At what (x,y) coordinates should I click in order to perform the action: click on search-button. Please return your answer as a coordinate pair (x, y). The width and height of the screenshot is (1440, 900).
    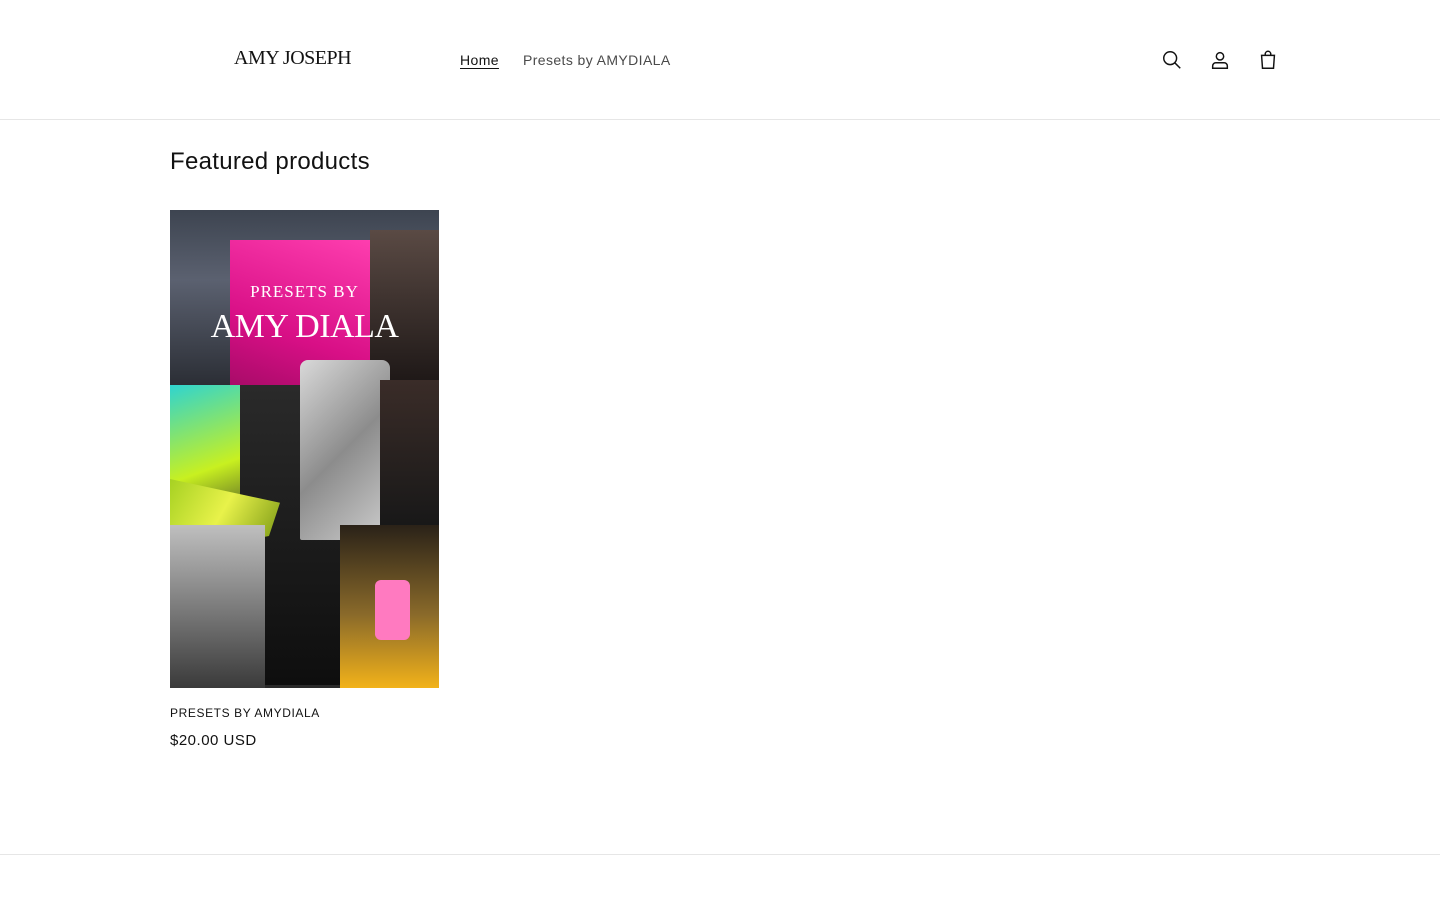
    Looking at the image, I should click on (1172, 60).